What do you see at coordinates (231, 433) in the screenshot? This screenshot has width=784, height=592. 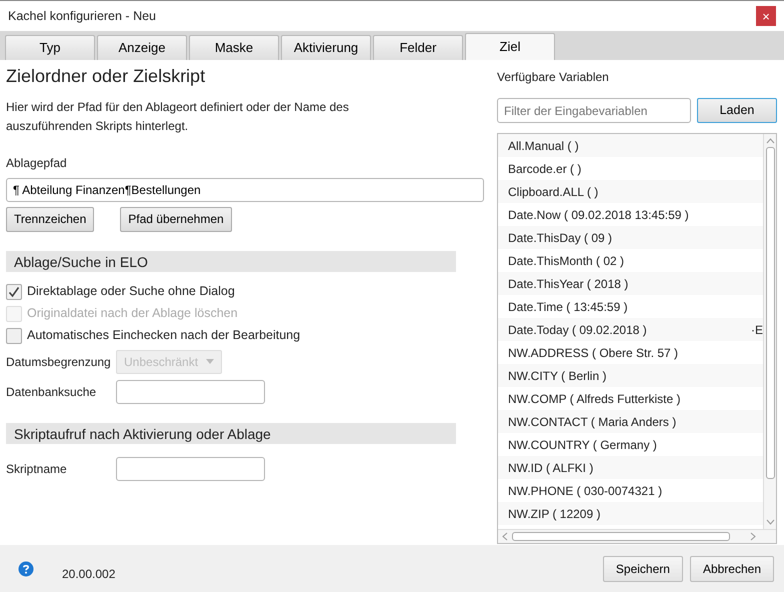 I see `section-header: Skriptaufruf nach Aktivierung oder Ablage` at bounding box center [231, 433].